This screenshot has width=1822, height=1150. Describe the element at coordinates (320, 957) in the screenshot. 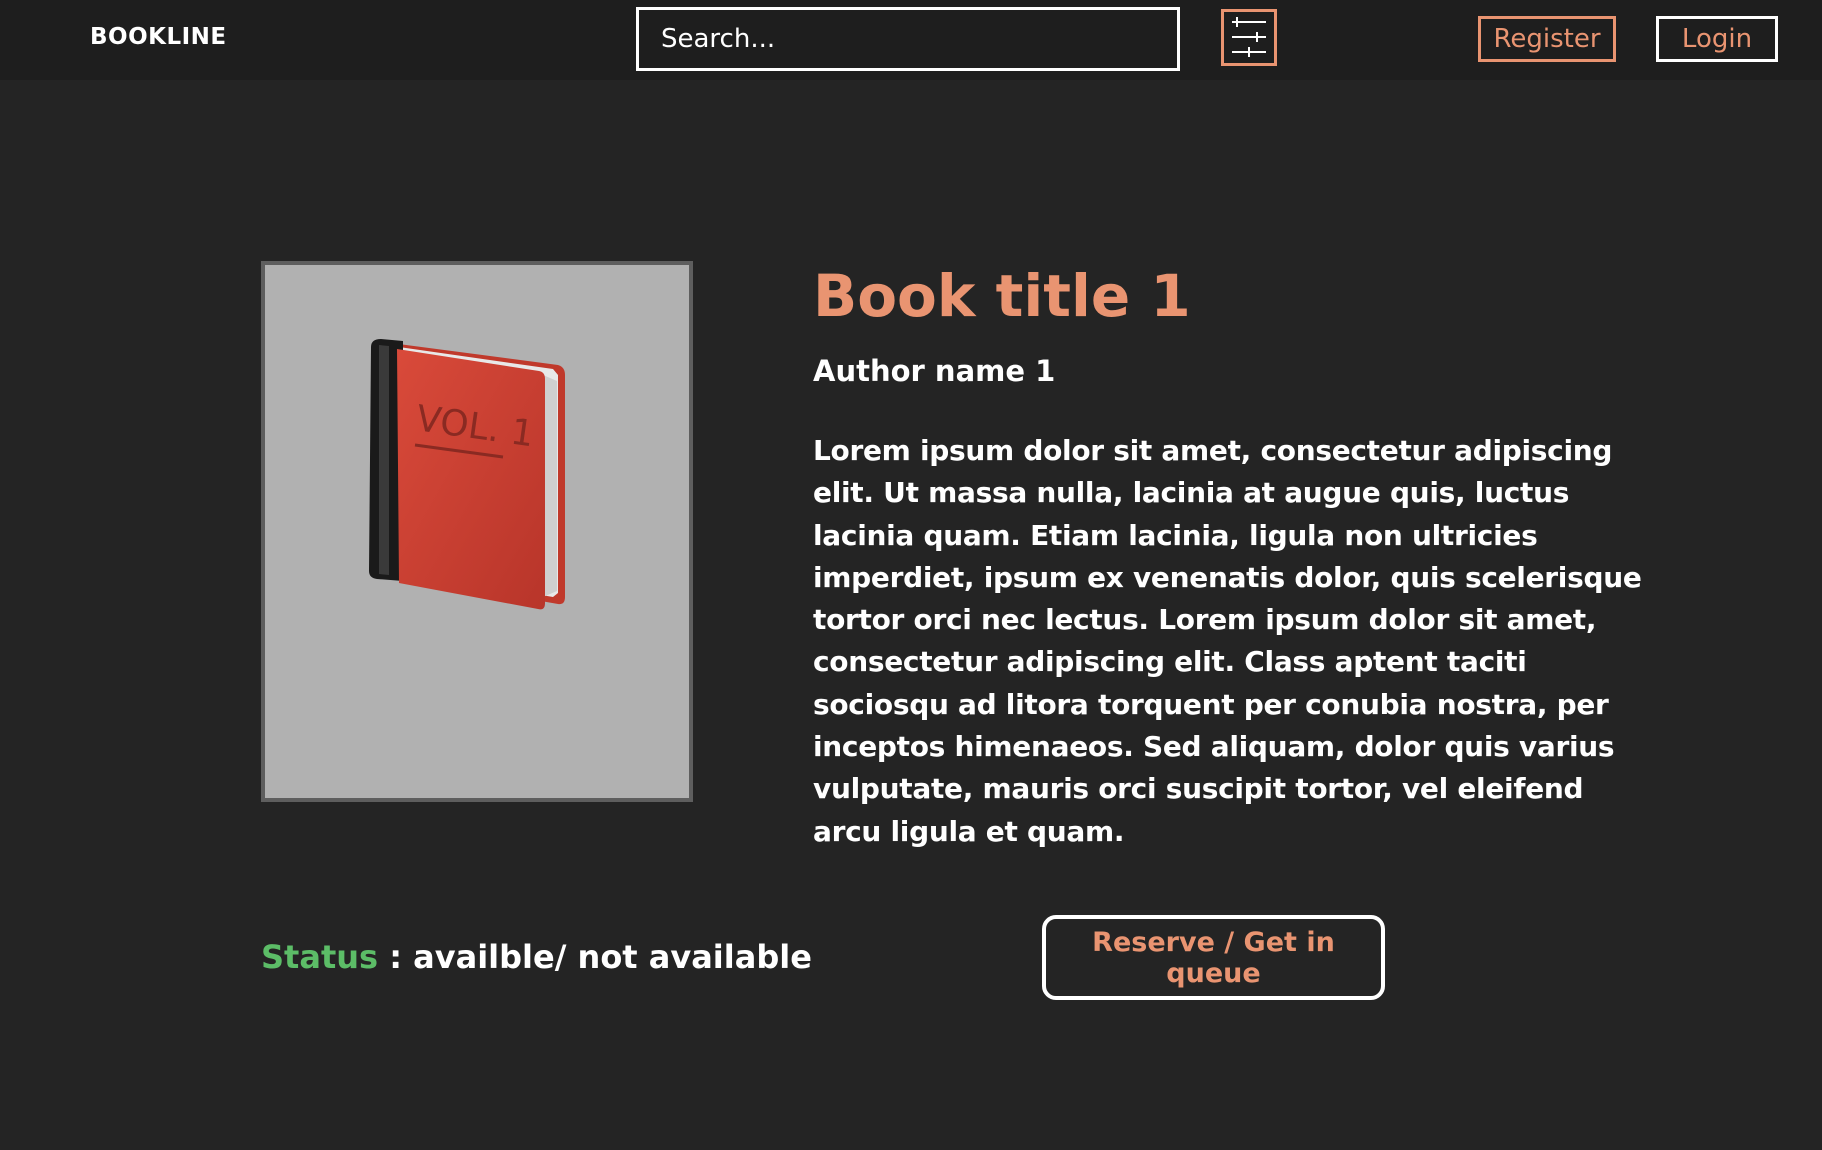

I see `status-label: Status` at that location.